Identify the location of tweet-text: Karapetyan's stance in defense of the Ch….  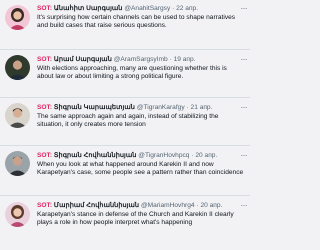
(135, 219).